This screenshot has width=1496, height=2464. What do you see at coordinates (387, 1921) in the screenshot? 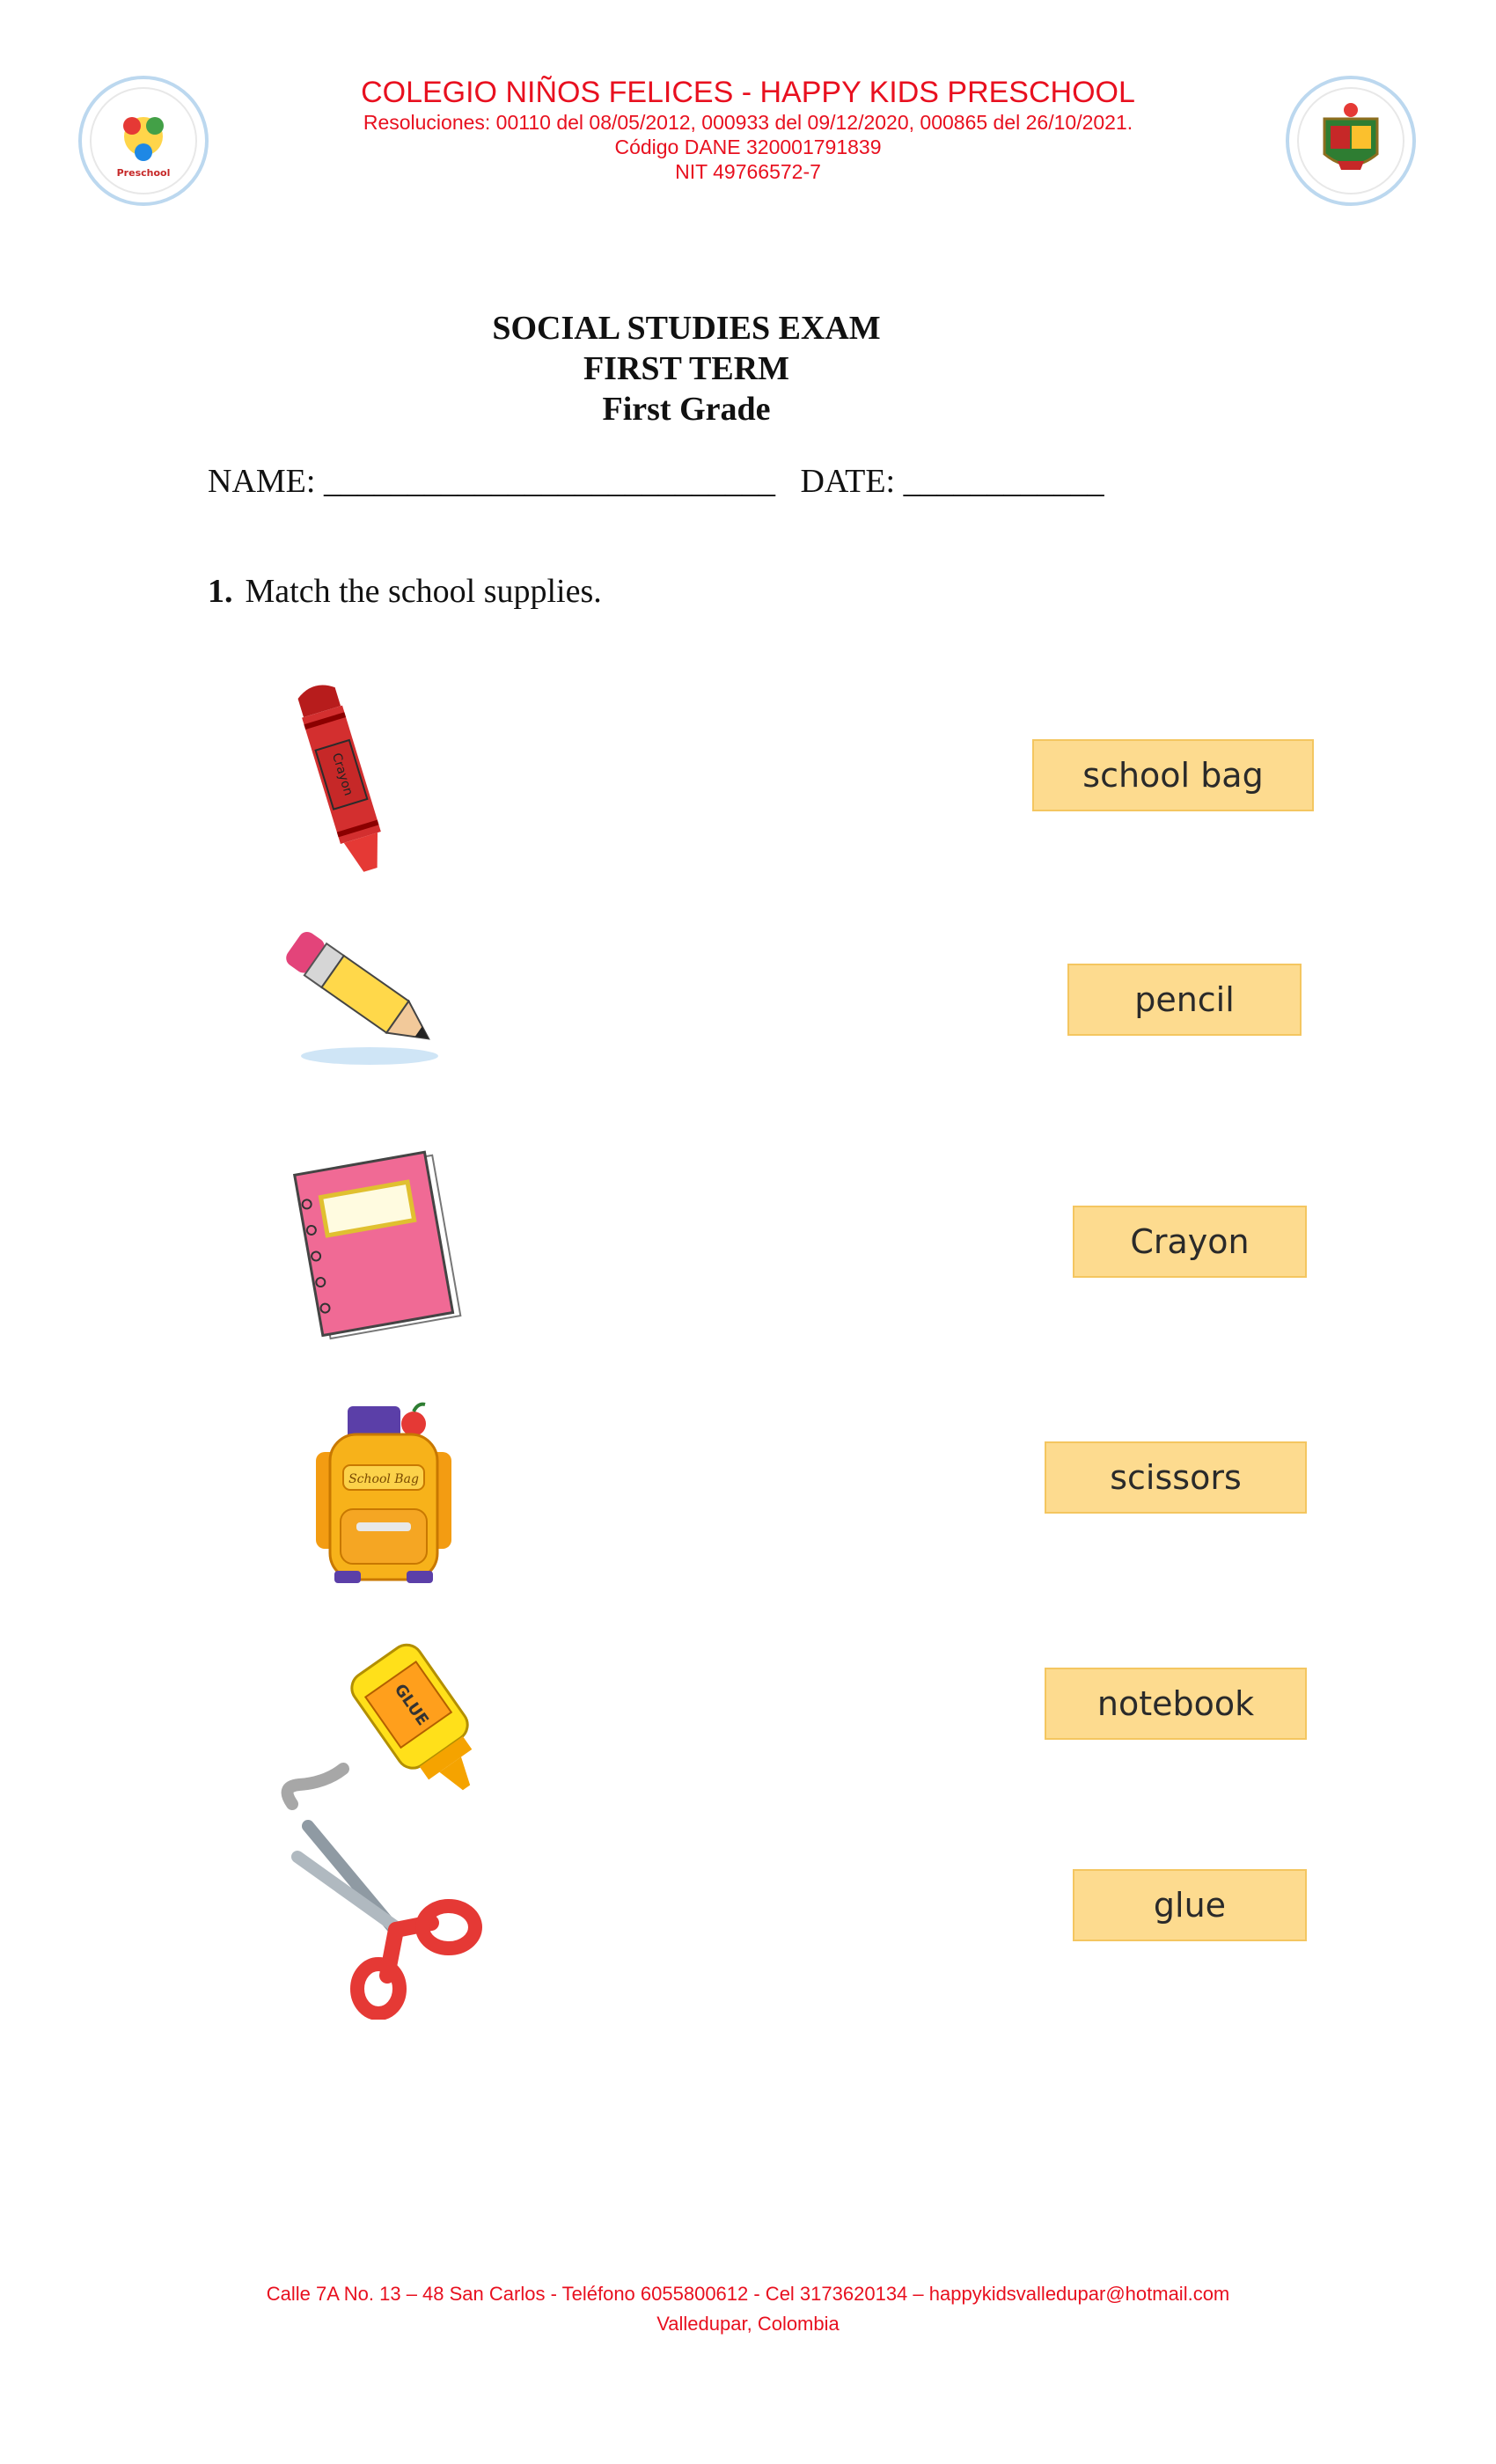
I see `scissors-icon` at bounding box center [387, 1921].